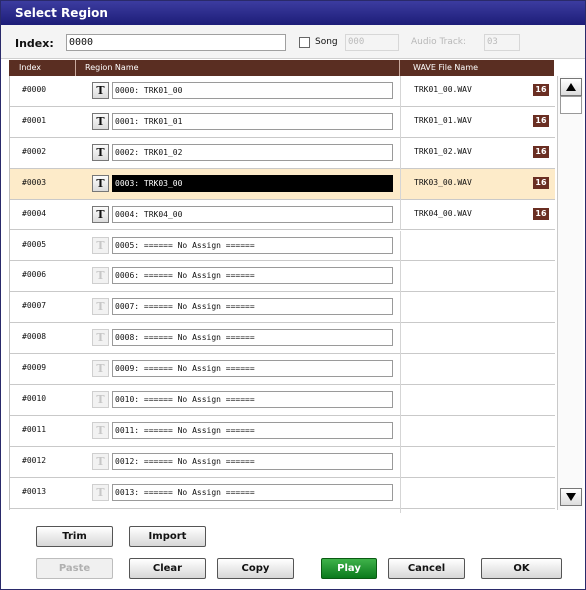 The height and width of the screenshot is (590, 586). I want to click on song-number-field: 000, so click(372, 42).